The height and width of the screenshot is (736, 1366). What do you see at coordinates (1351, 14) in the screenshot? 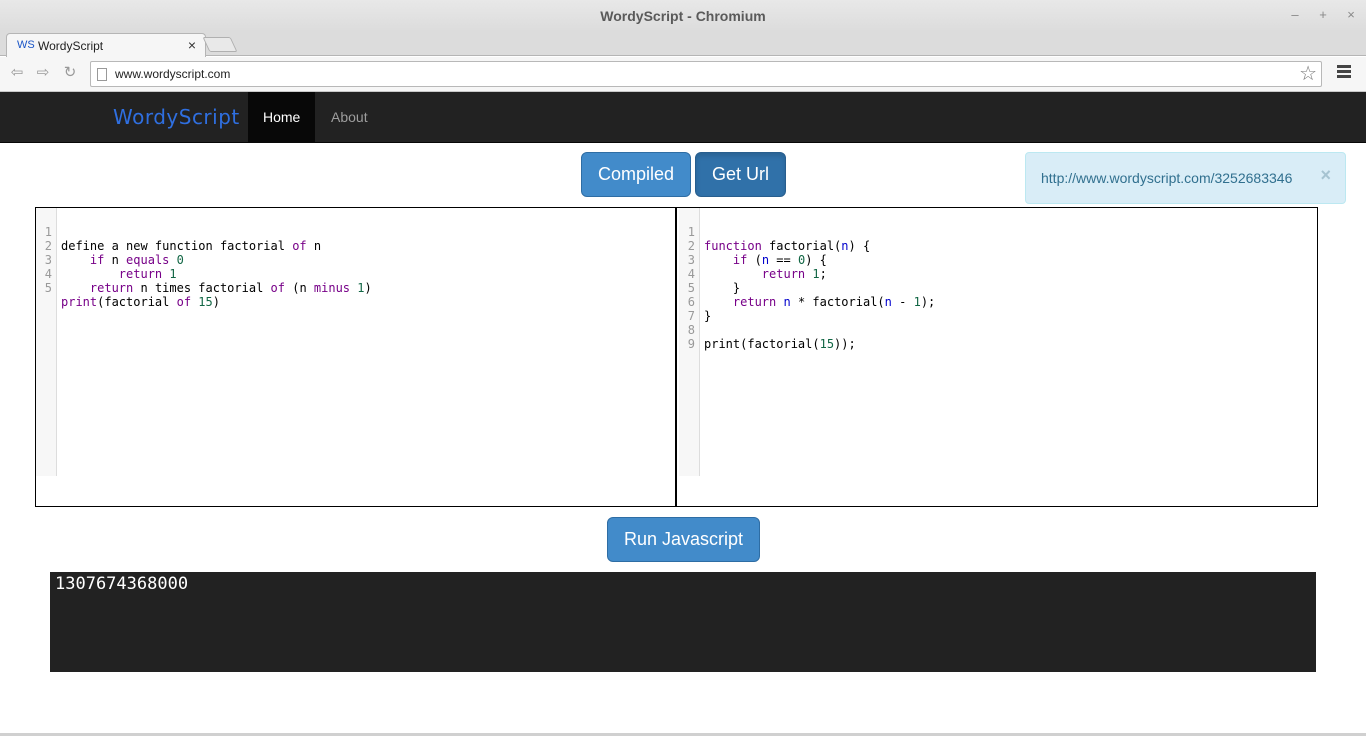
I see `close-window-icon: ×` at bounding box center [1351, 14].